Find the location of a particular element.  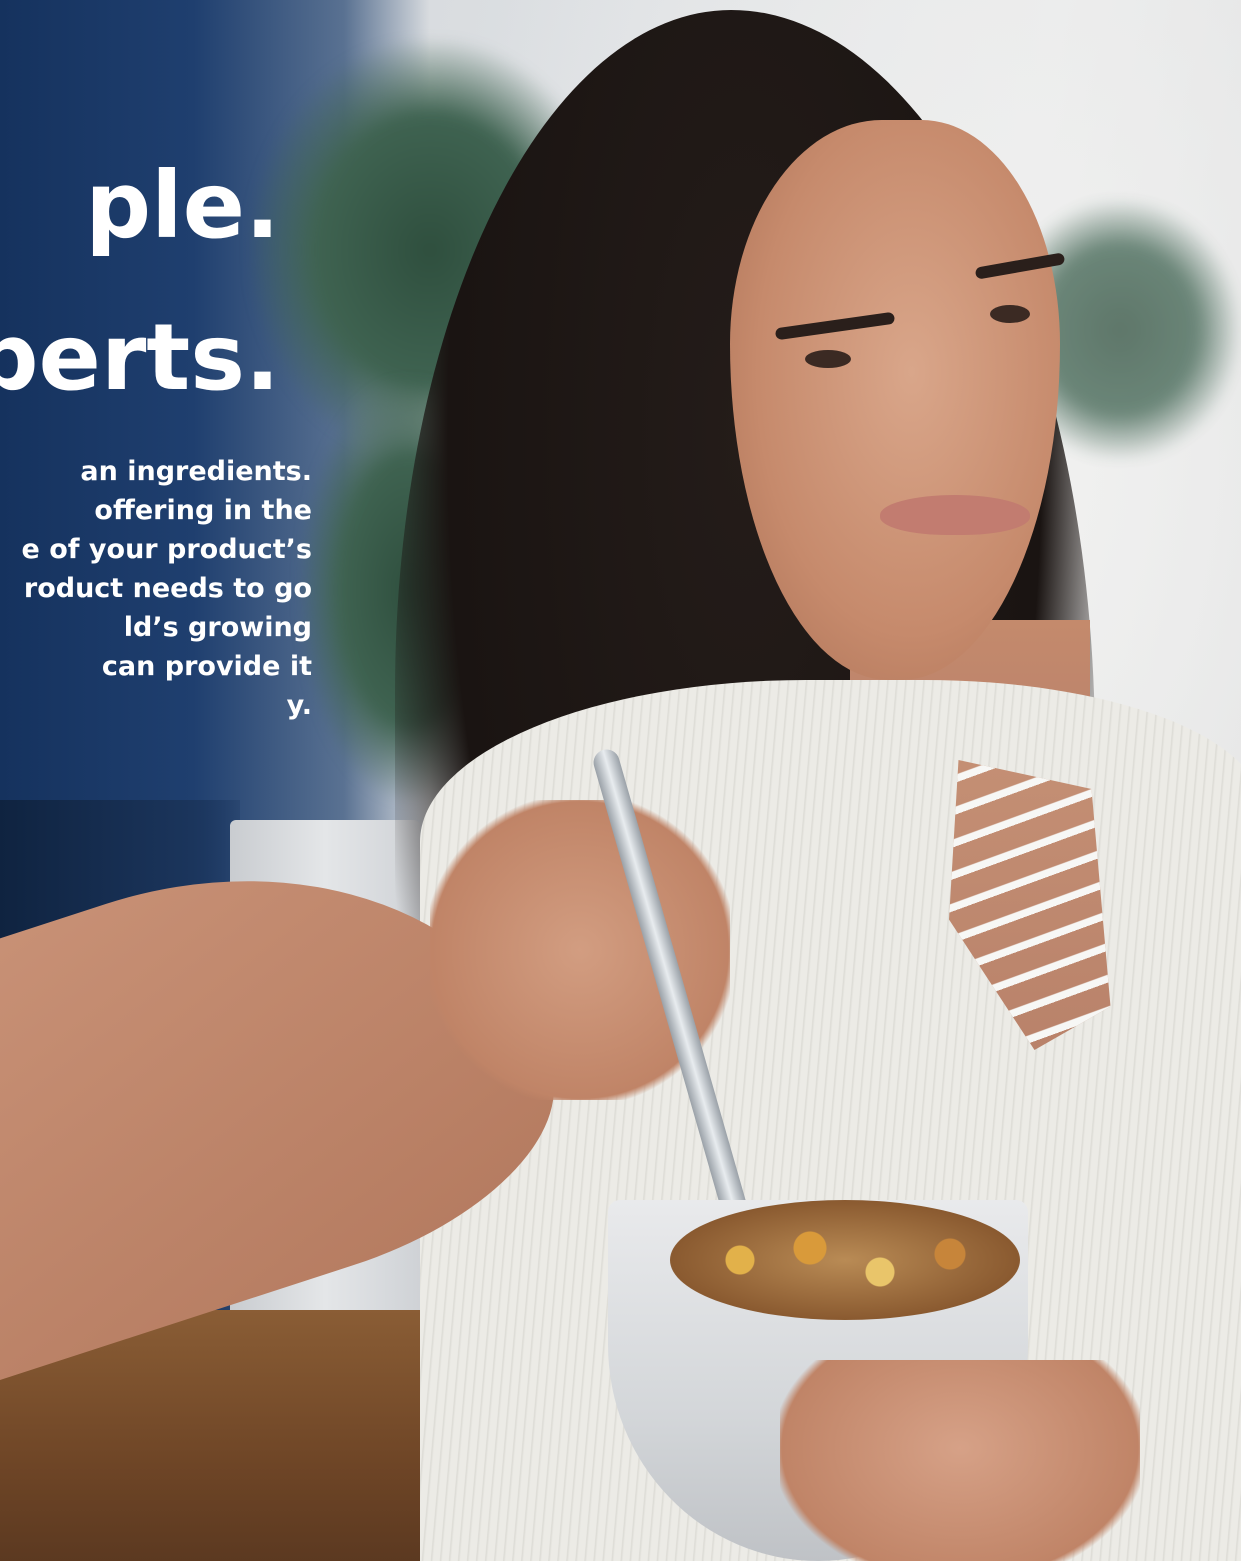

body-line: offering in the is located at coordinates (203, 510).